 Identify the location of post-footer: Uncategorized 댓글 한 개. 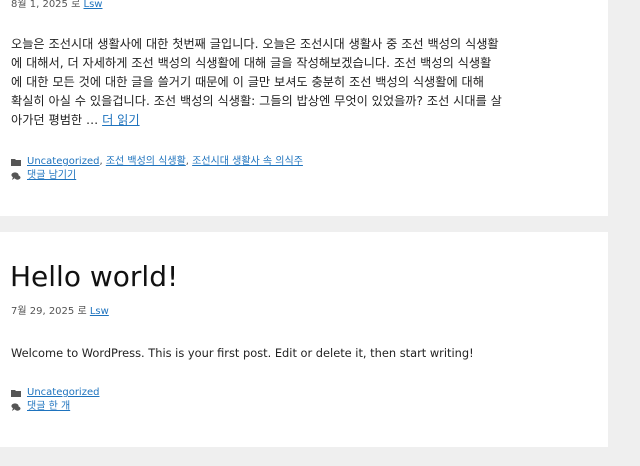
(55, 400).